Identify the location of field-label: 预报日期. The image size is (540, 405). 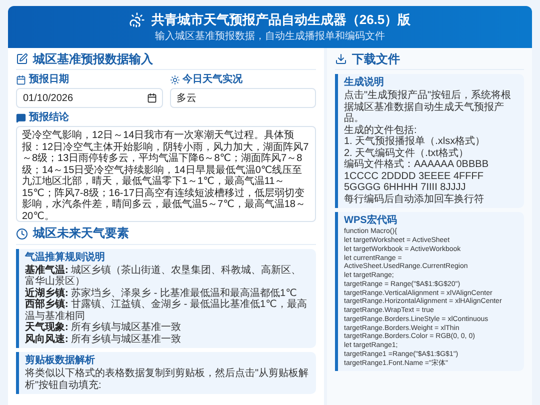
(49, 80).